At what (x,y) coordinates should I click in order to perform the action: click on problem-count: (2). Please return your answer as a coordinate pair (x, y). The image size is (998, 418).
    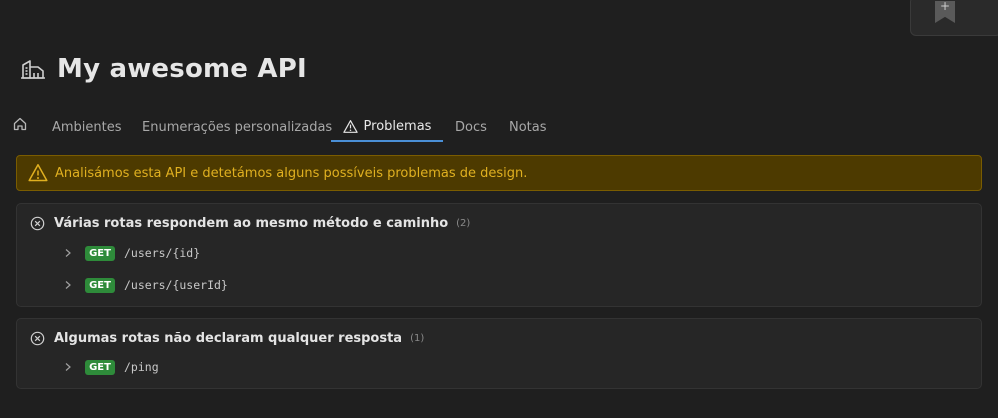
    Looking at the image, I should click on (463, 223).